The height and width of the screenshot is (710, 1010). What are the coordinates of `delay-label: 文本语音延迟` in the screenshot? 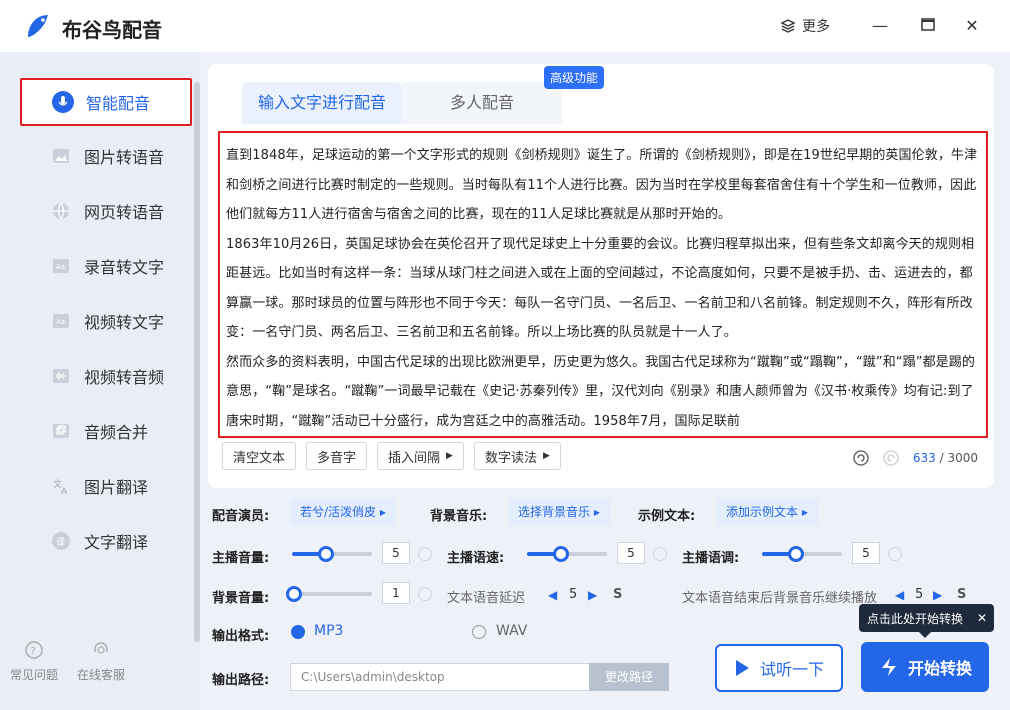 It's located at (486, 598).